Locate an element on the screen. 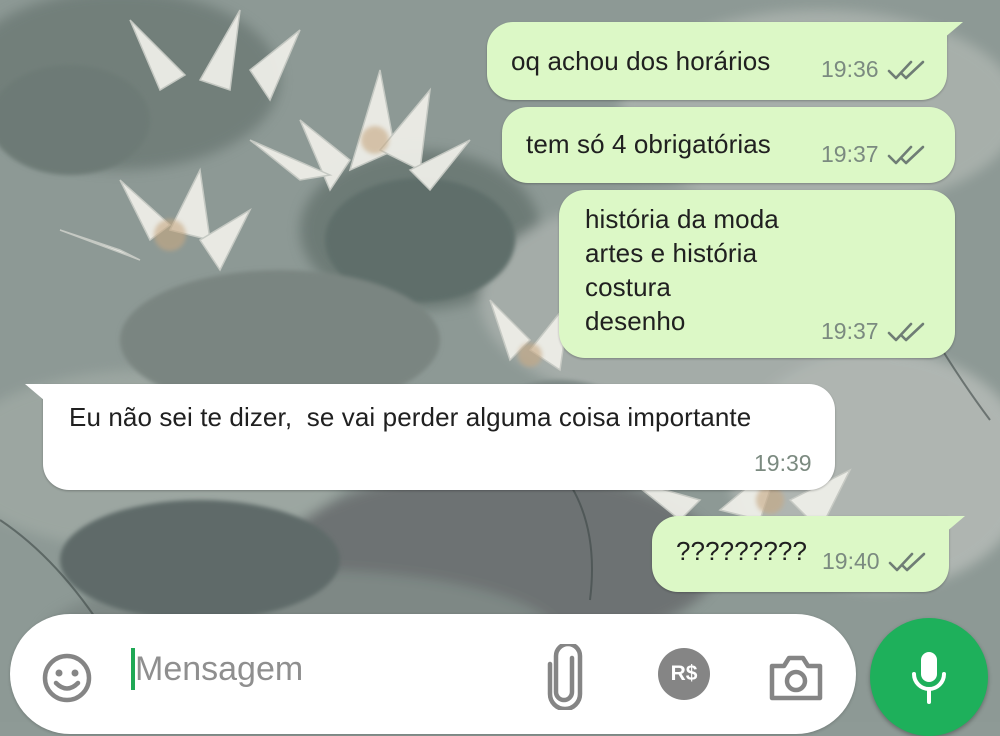 This screenshot has width=1000, height=736. message-outgoing: oq achou dos horários 19:36 is located at coordinates (725, 61).